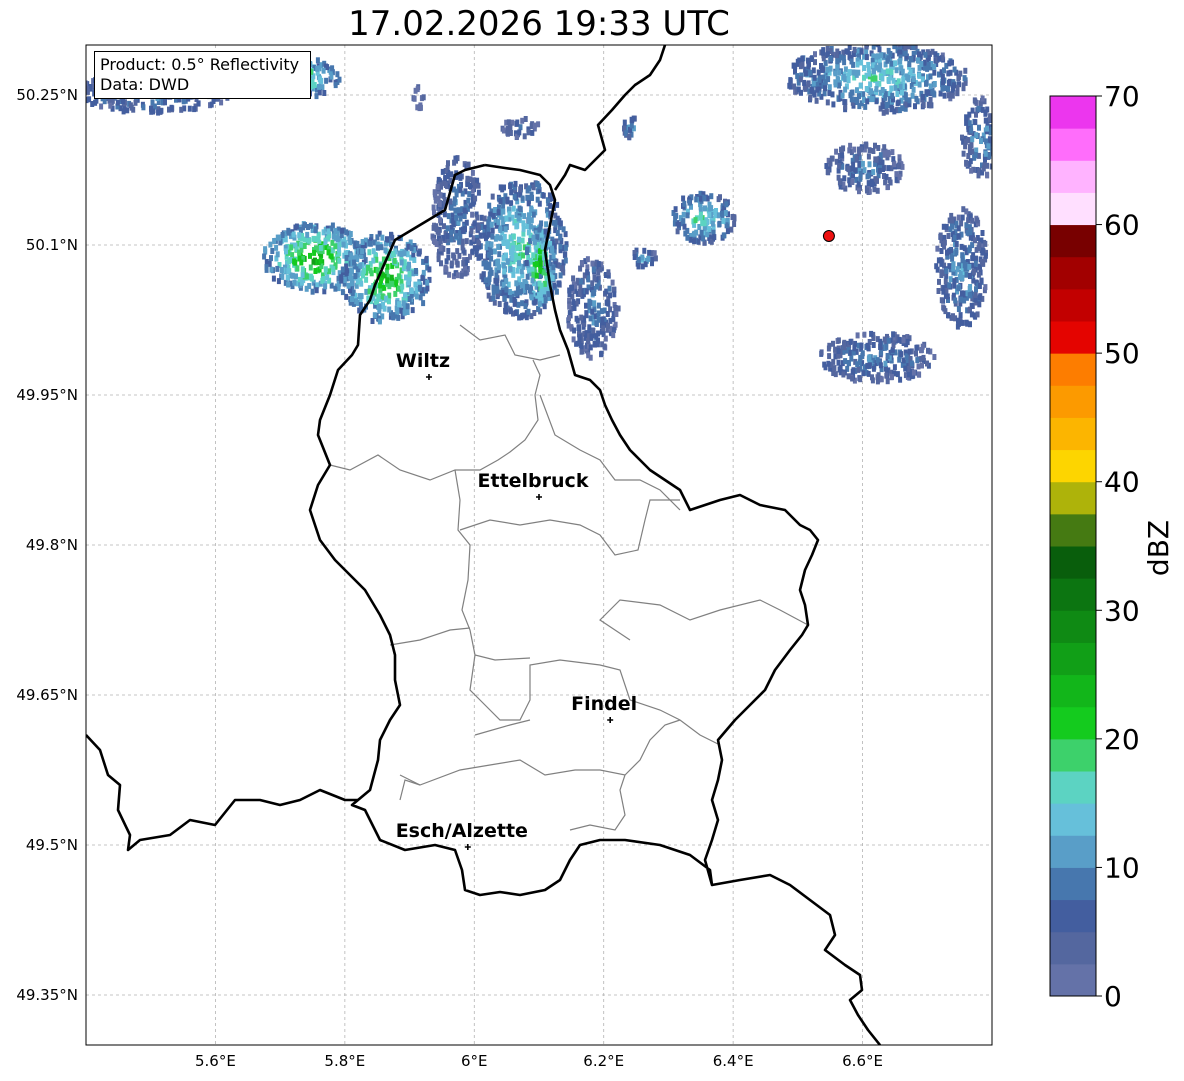  Describe the element at coordinates (47, 95) in the screenshot. I see `lat-tick-label: 50.25°N` at that location.